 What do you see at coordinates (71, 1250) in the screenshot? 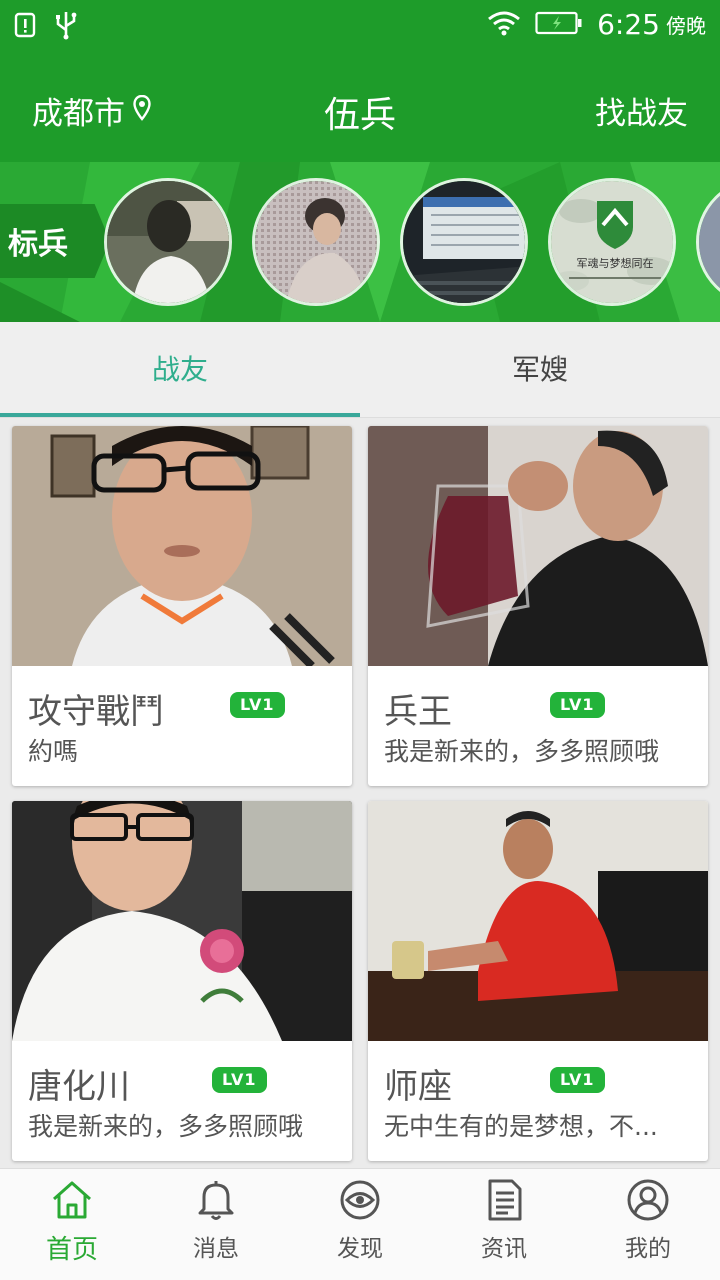
I see `nav-label: 首页` at bounding box center [71, 1250].